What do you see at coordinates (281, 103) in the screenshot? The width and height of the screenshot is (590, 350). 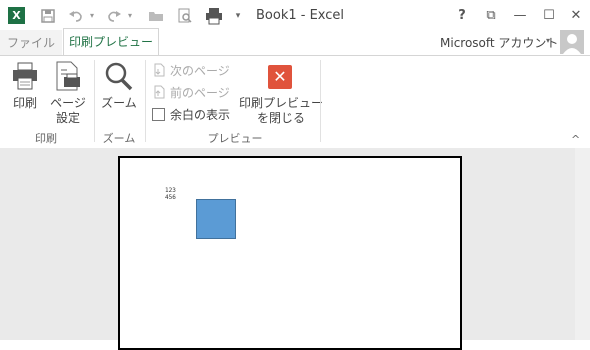 I see `close-preview-label-1: 印刷プレビュー` at bounding box center [281, 103].